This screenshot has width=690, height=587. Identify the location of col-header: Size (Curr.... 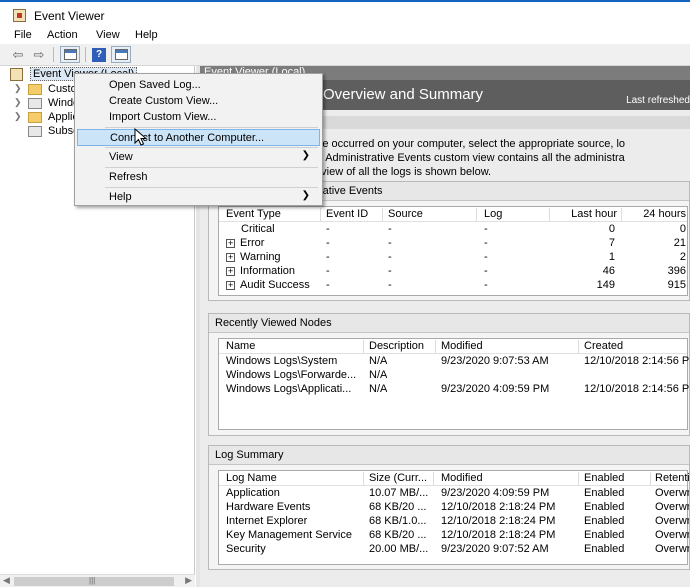
(400, 478).